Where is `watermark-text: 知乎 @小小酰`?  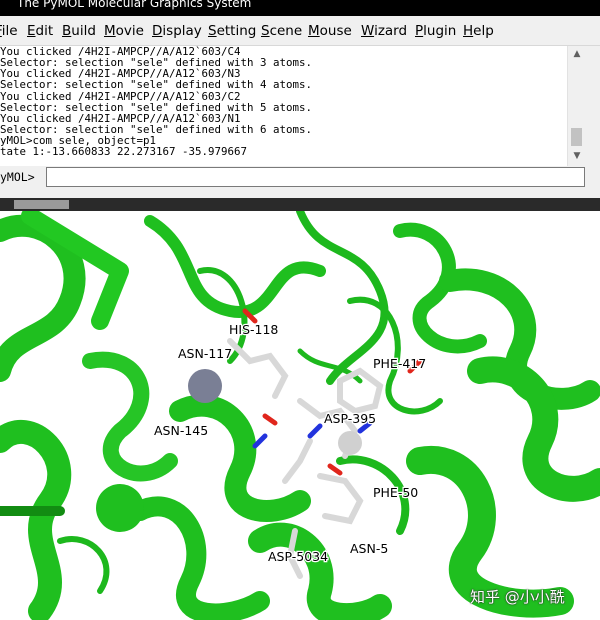
watermark-text: 知乎 @小小酰 is located at coordinates (517, 597).